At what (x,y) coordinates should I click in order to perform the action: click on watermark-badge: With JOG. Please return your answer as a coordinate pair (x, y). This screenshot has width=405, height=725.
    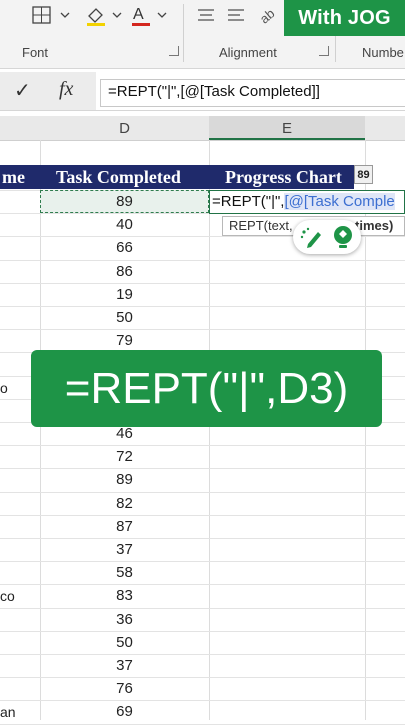
    Looking at the image, I should click on (344, 18).